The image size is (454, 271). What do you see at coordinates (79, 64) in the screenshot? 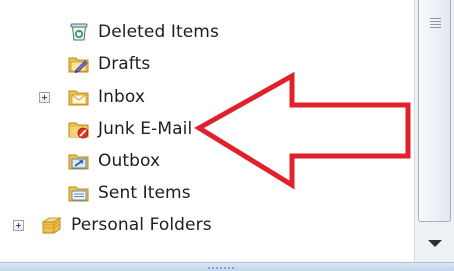
I see `drafts-folder-icon` at bounding box center [79, 64].